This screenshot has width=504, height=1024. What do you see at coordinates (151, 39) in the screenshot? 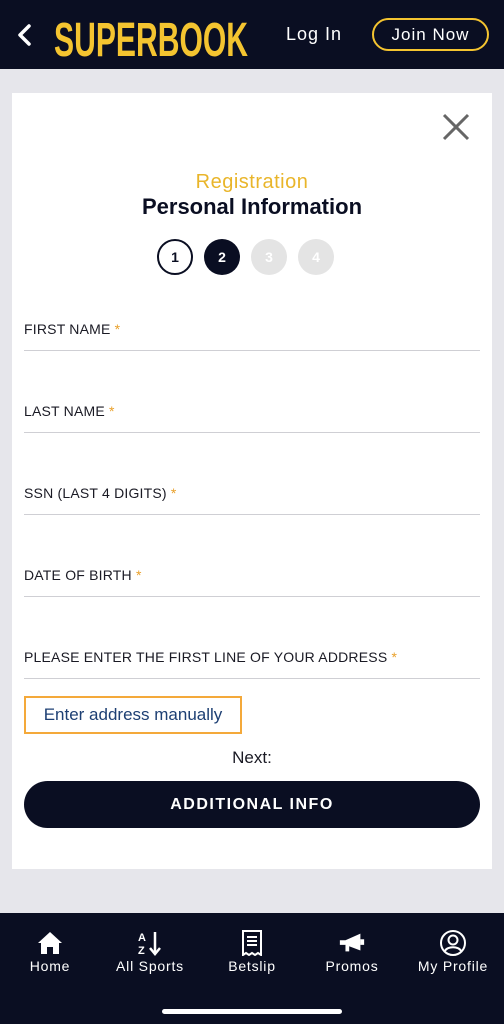
I see `svg-text: SUPERBOOK` at bounding box center [151, 39].